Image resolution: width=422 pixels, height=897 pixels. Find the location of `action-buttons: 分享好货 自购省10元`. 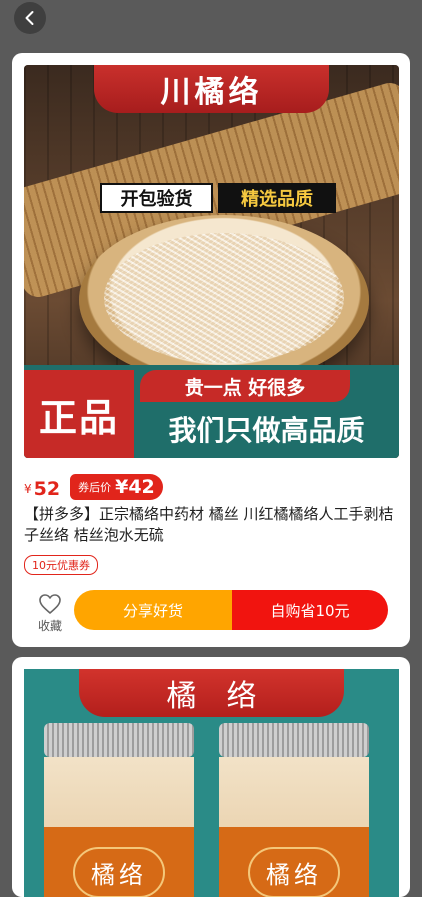

action-buttons: 分享好货 自购省10元 is located at coordinates (231, 610).